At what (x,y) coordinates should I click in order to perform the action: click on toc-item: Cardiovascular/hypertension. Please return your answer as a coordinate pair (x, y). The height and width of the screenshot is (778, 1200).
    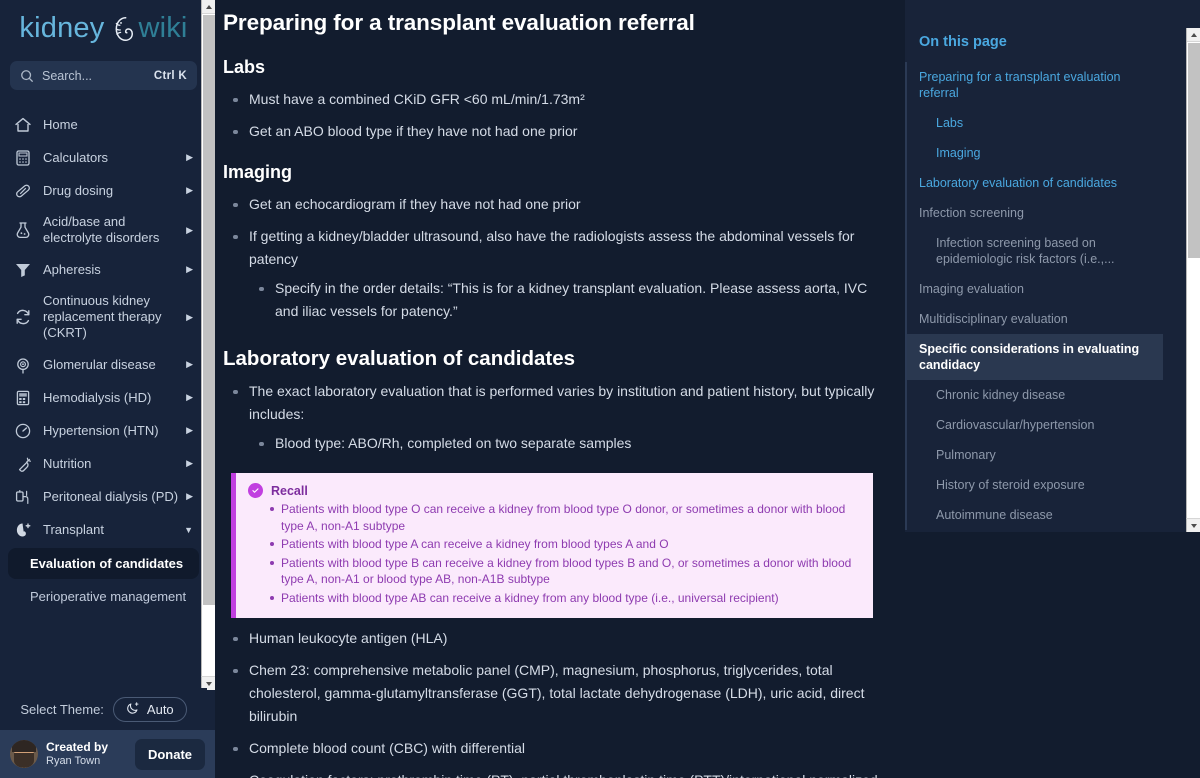
    Looking at the image, I should click on (1035, 425).